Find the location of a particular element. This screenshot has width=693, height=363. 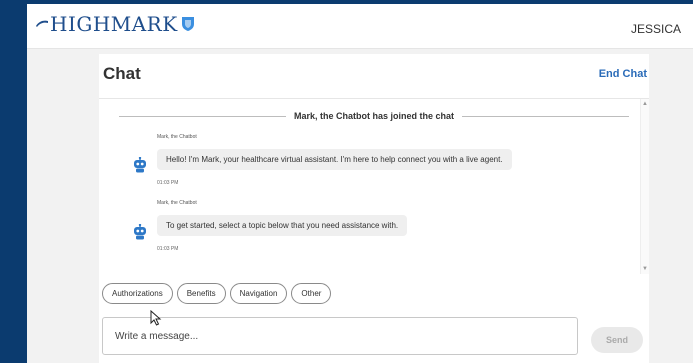

joined-notice-text: Mark, the Chatbot has joined the chat is located at coordinates (374, 116).